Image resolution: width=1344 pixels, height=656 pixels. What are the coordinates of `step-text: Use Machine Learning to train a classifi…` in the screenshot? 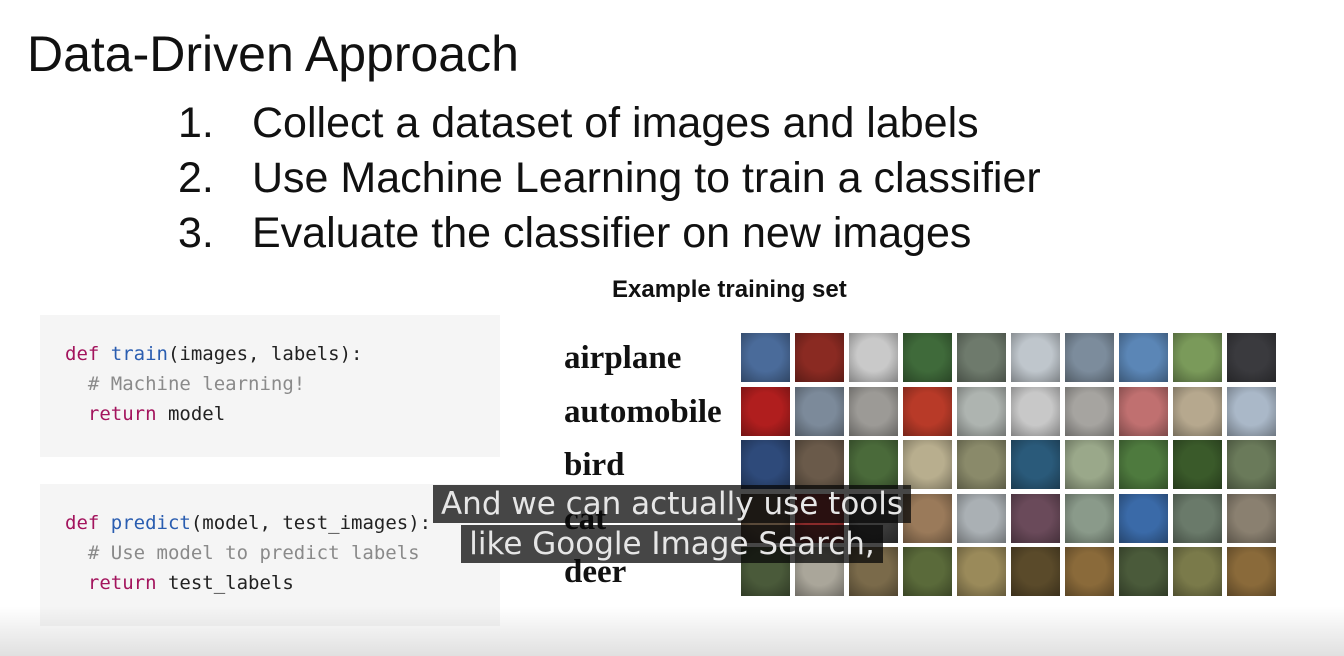 It's located at (646, 178).